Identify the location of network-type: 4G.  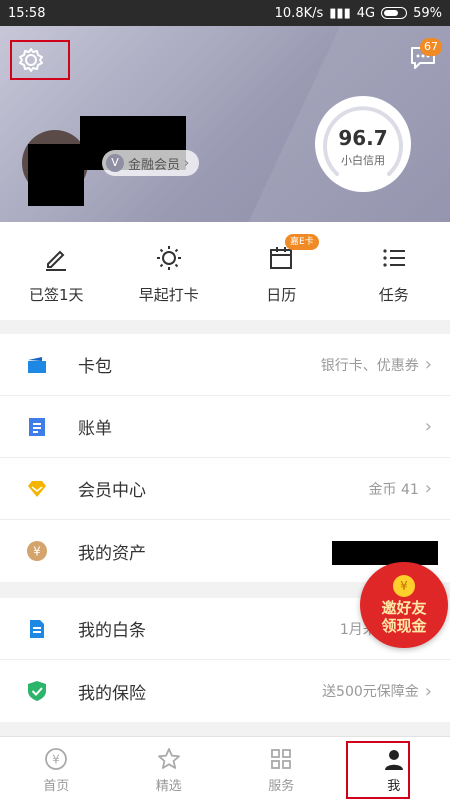
(366, 13).